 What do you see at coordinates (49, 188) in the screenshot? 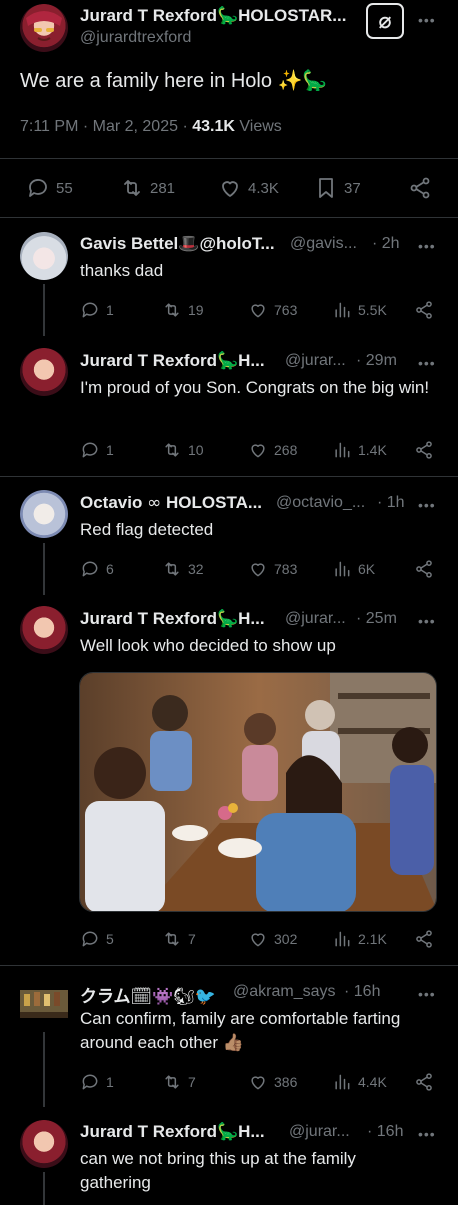
I see `reply-button: 55` at bounding box center [49, 188].